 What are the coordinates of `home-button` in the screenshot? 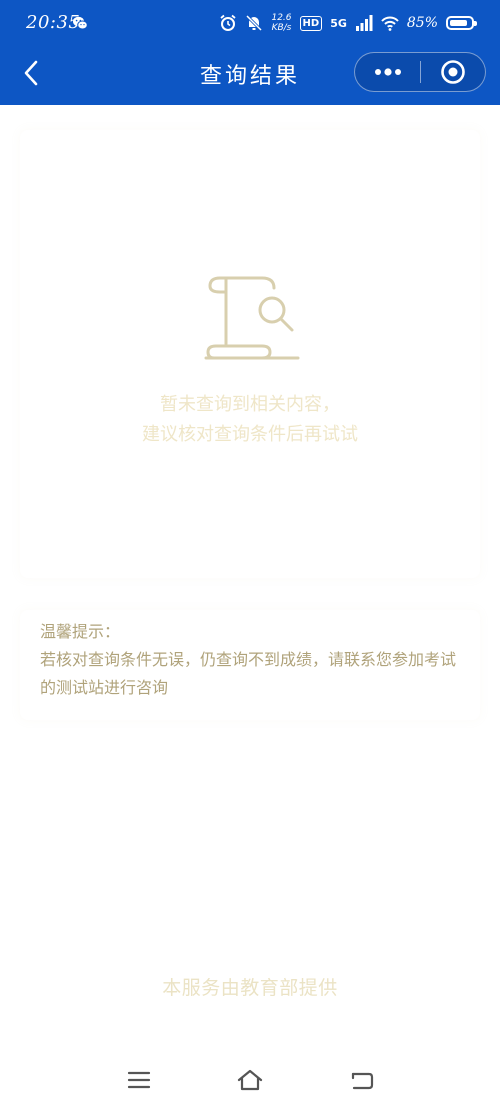 It's located at (250, 1080).